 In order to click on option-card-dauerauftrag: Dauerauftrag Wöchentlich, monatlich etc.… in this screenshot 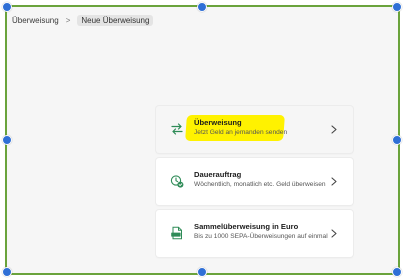, I will do `click(254, 181)`.